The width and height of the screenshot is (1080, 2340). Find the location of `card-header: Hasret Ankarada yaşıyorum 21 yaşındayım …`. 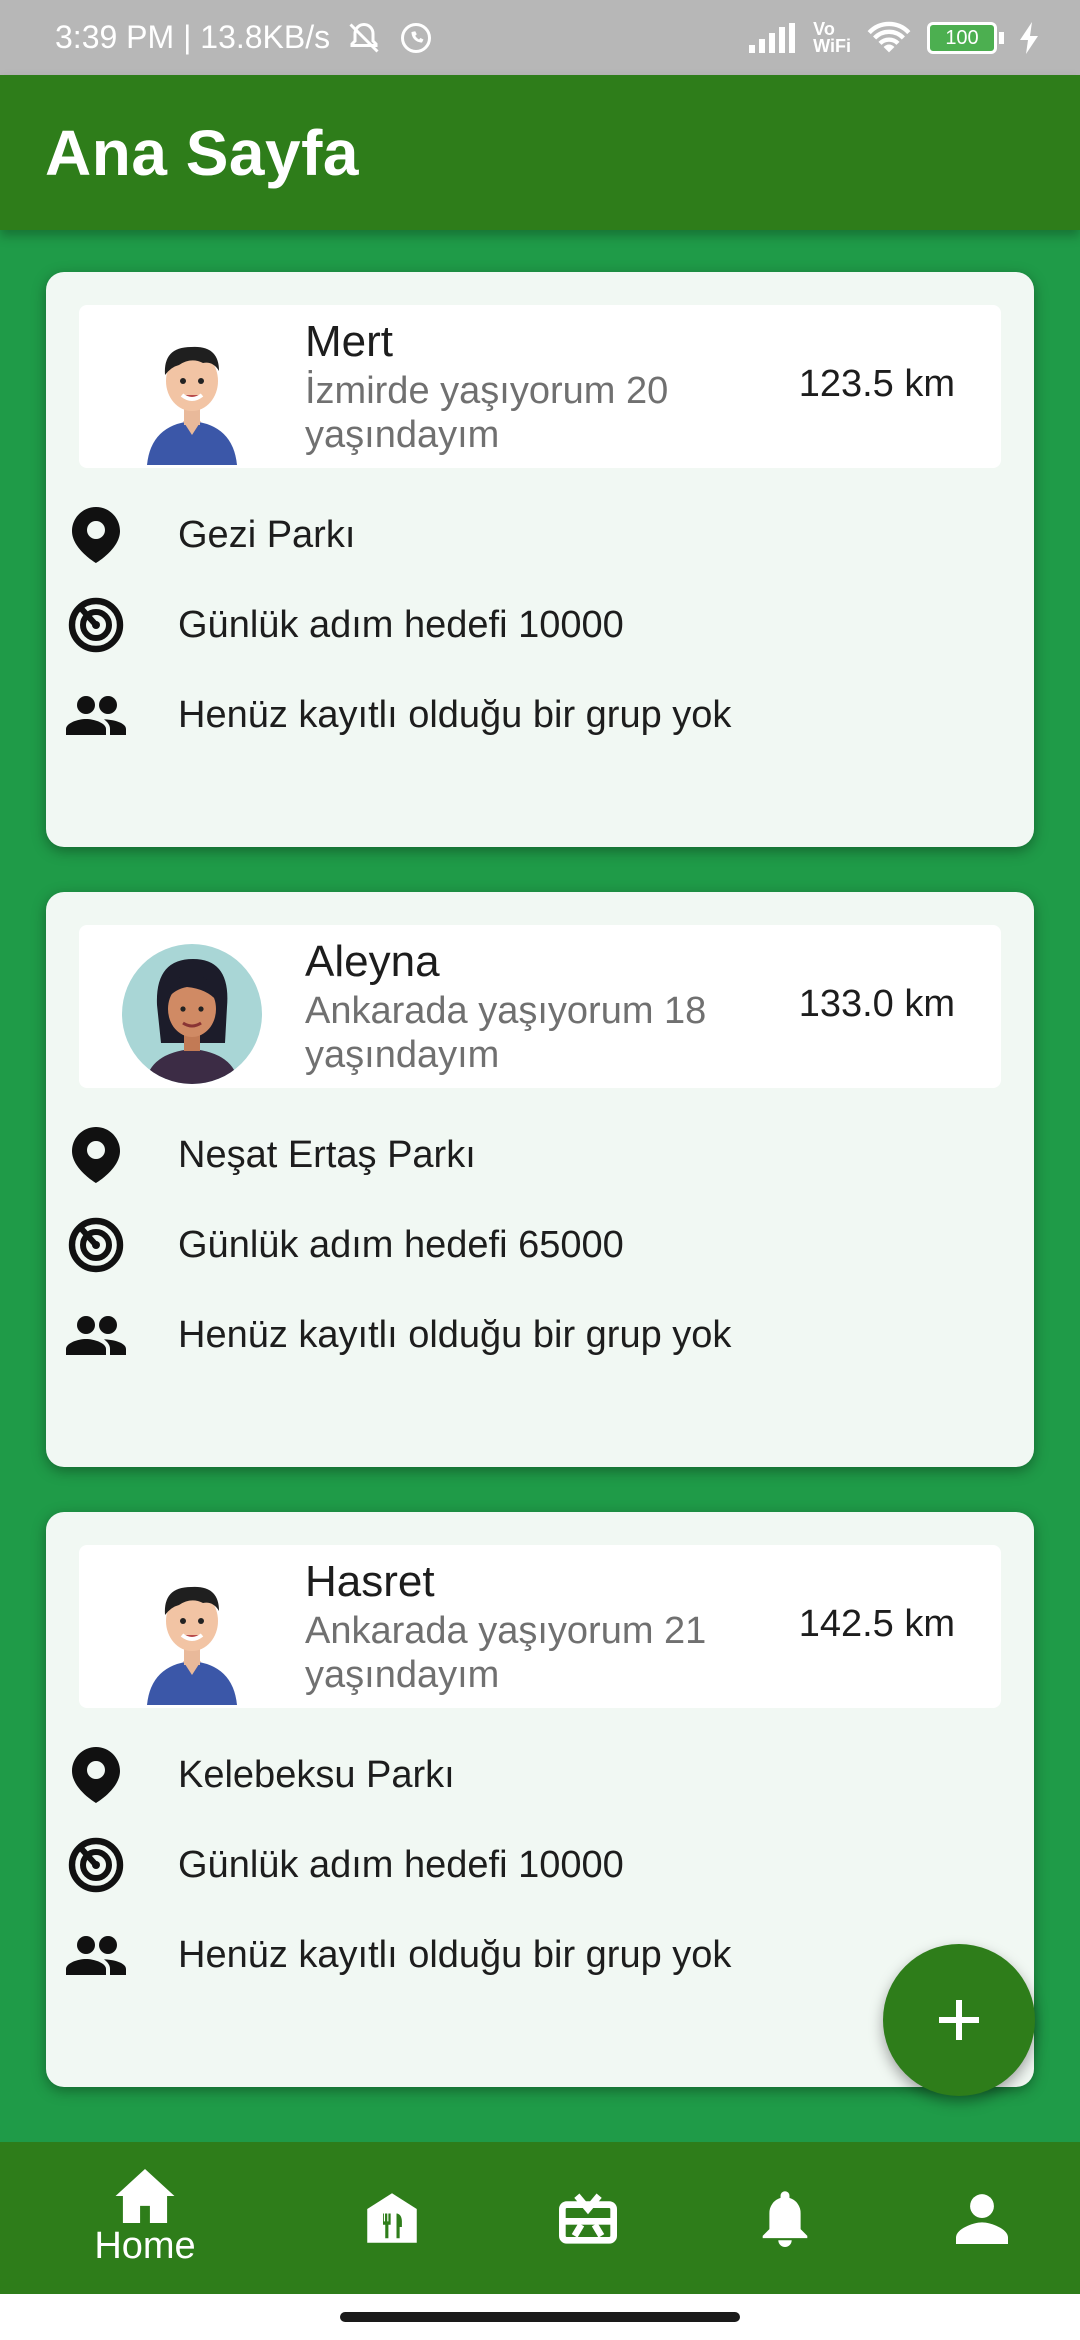

card-header: Hasret Ankarada yaşıyorum 21 yaşındayım … is located at coordinates (540, 1626).